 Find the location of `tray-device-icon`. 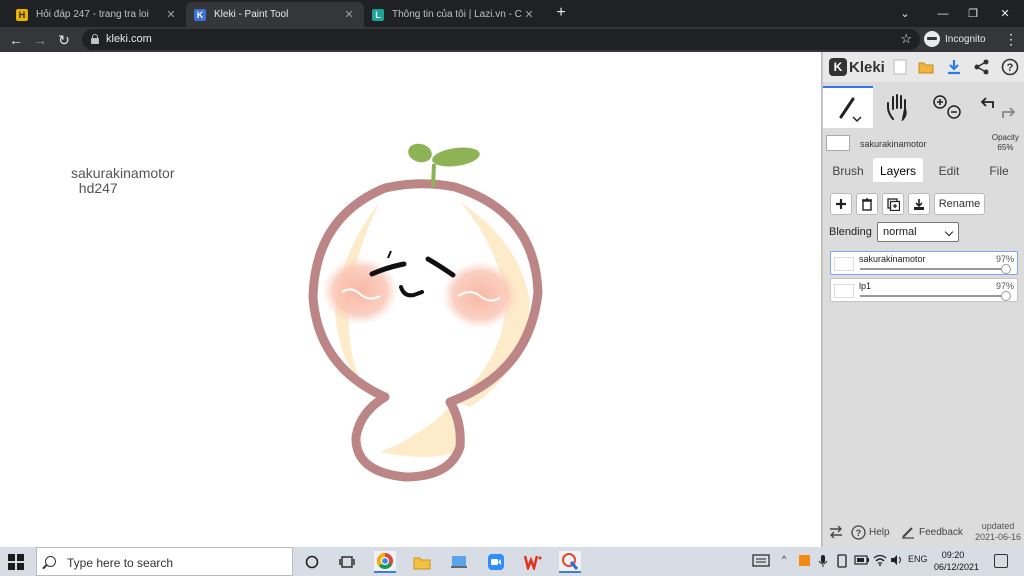

tray-device-icon is located at coordinates (842, 562).